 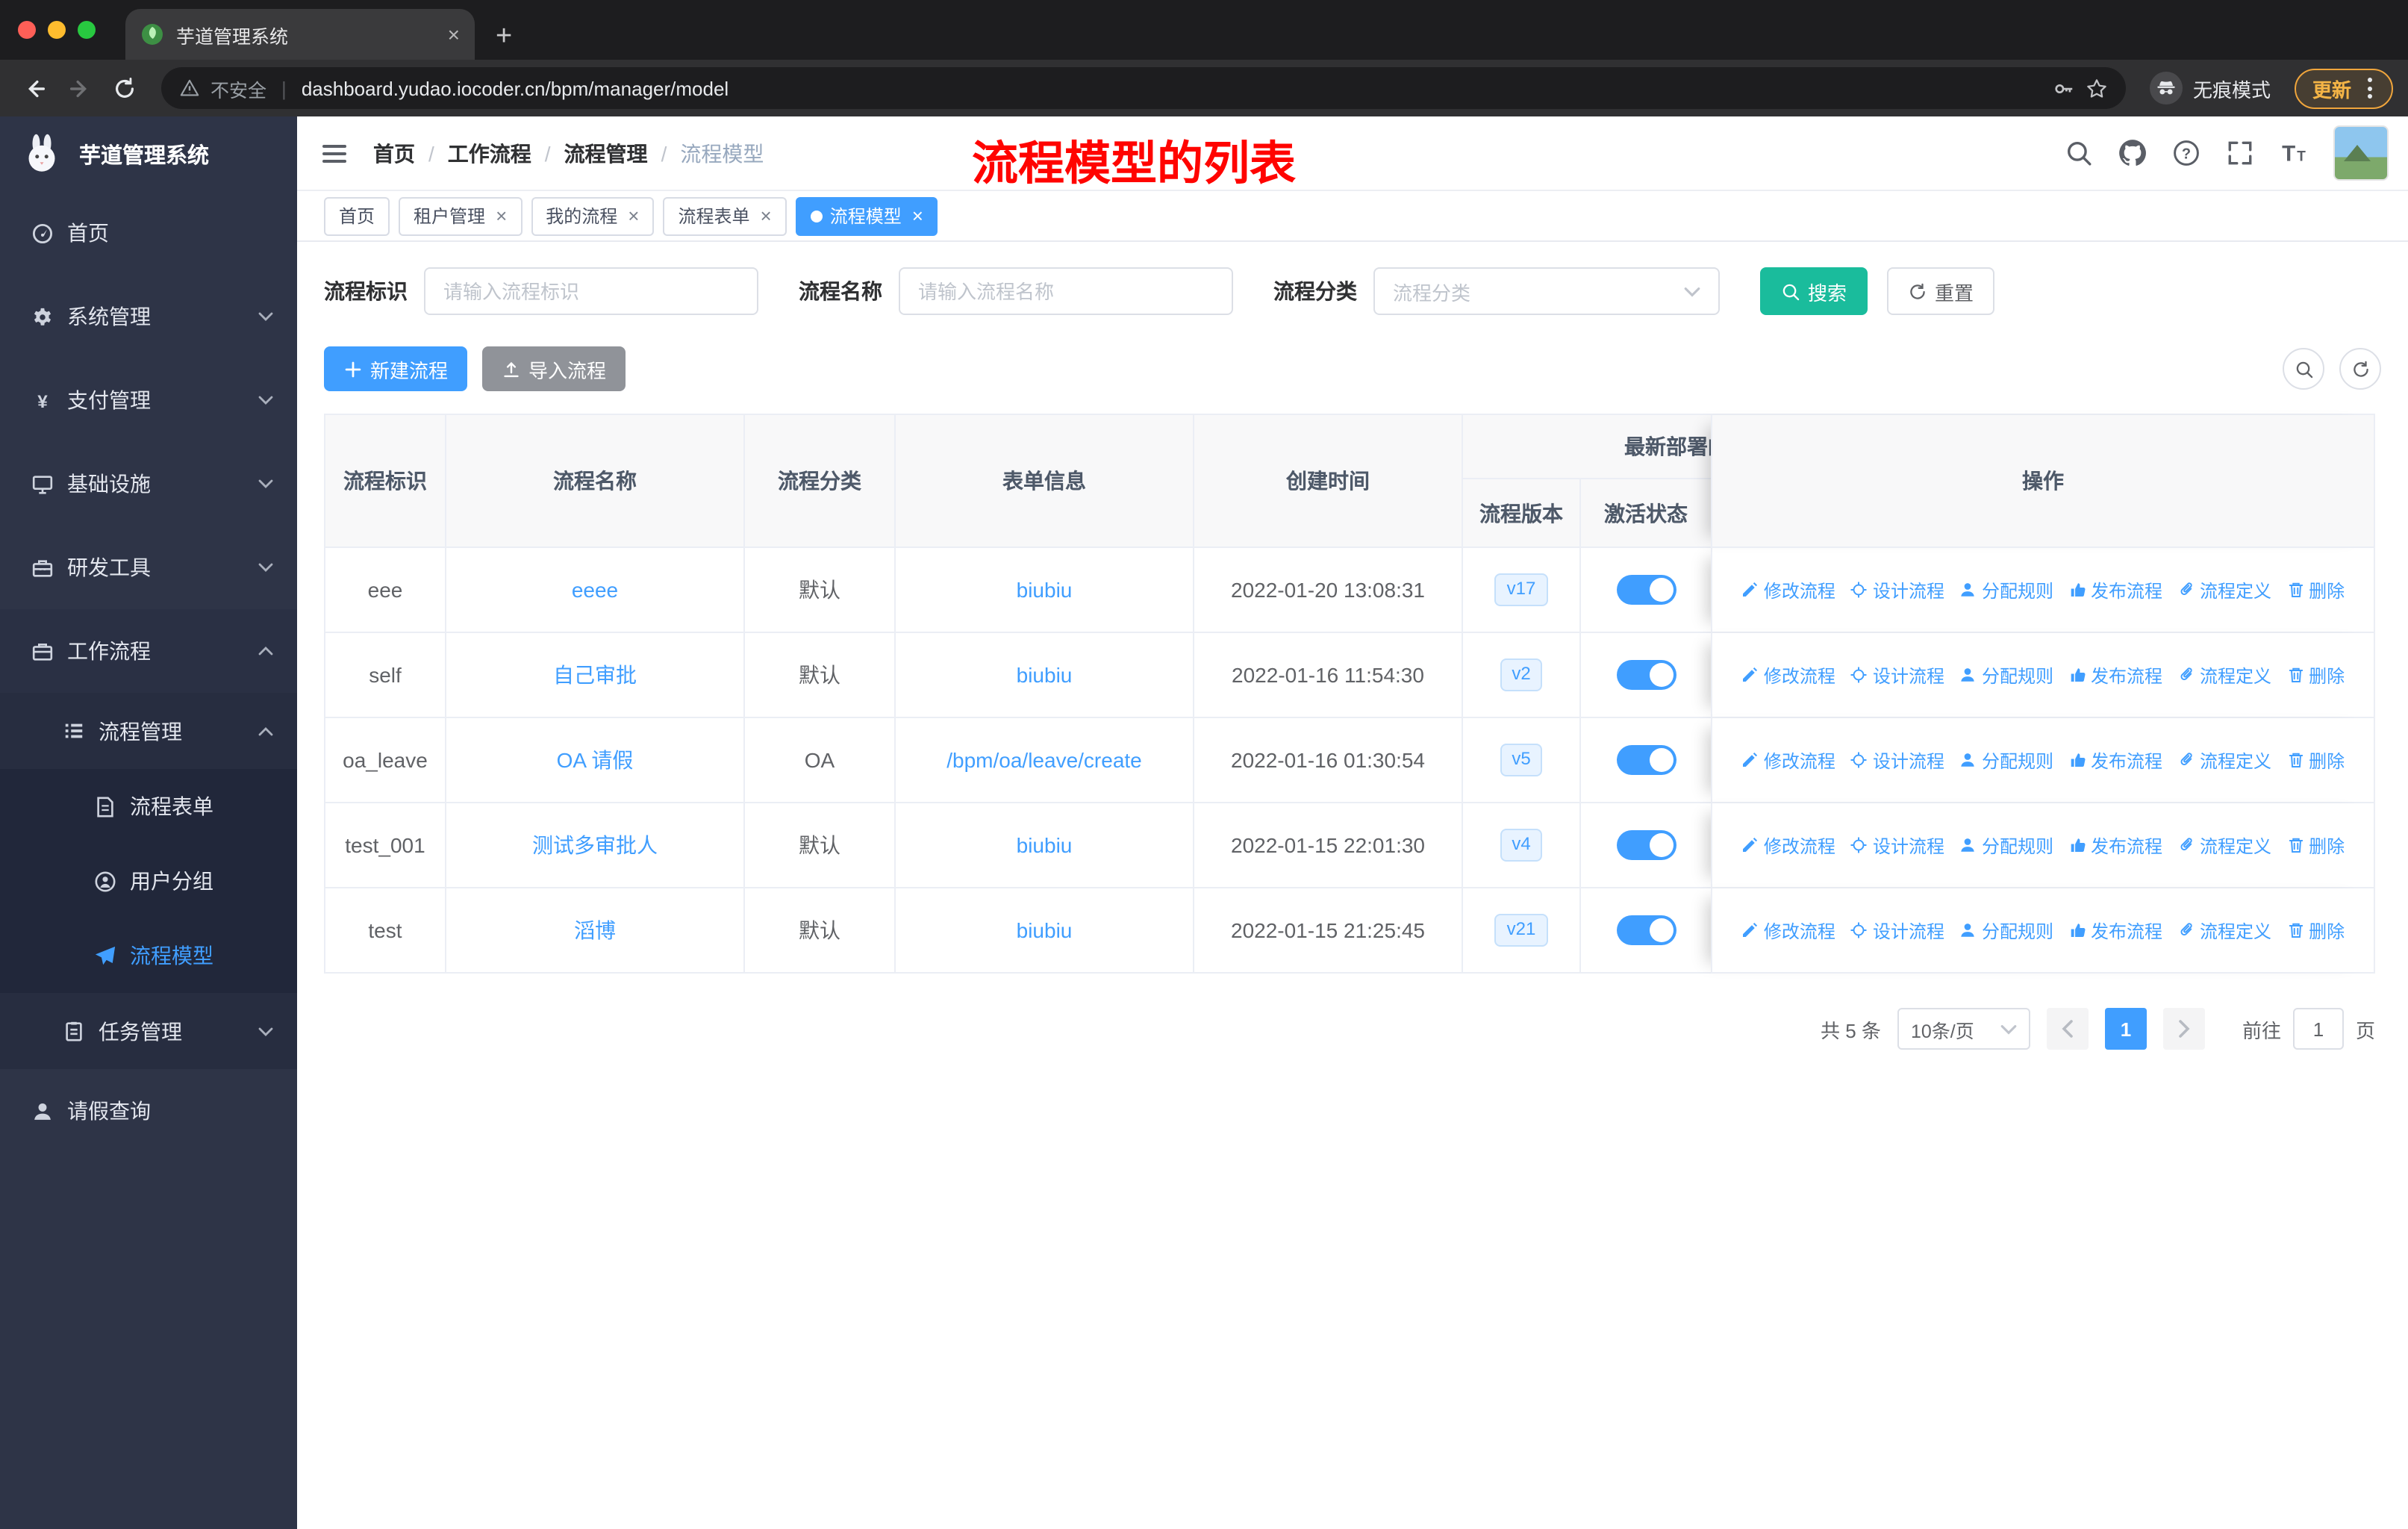 What do you see at coordinates (148, 567) in the screenshot?
I see `sidebar-item-devtools: 研发工具` at bounding box center [148, 567].